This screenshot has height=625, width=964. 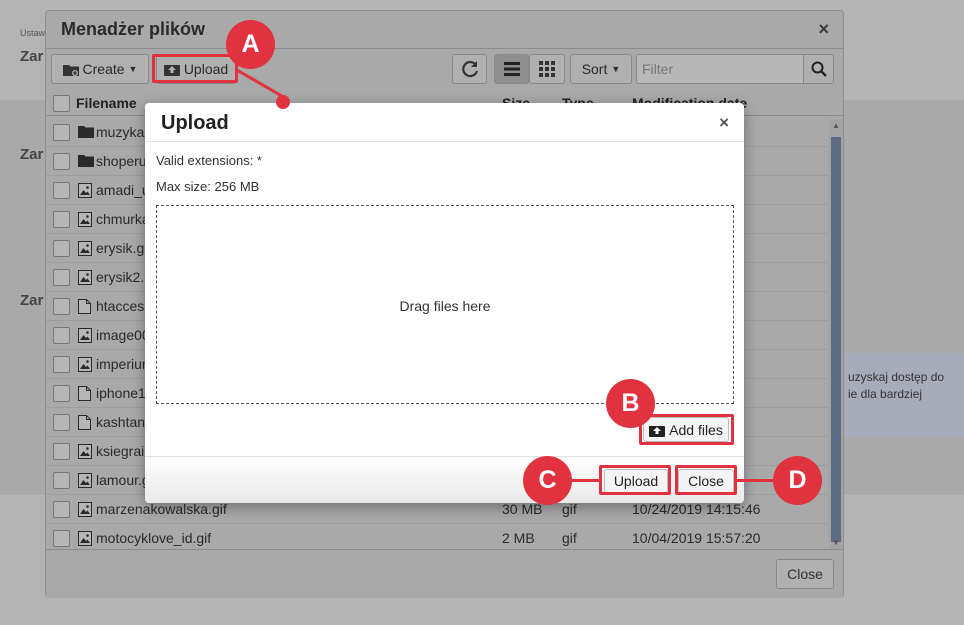 I want to click on file-name: motocyklove_id.gif, so click(x=153, y=538).